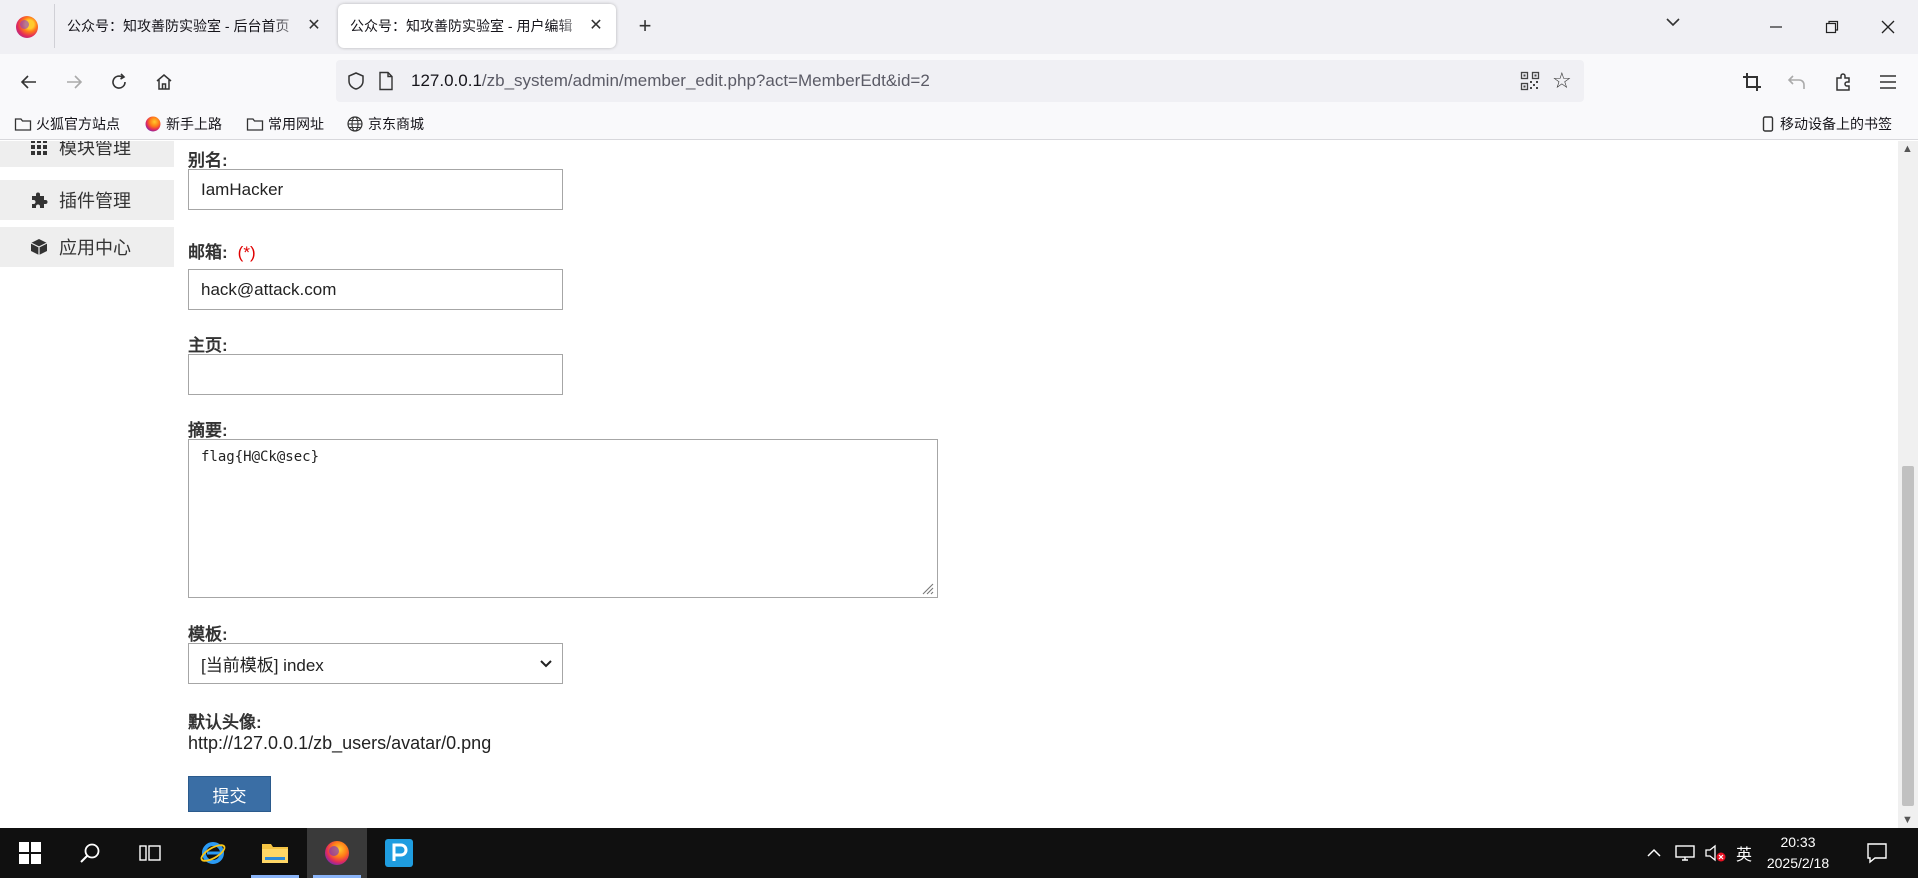  Describe the element at coordinates (927, 588) in the screenshot. I see `resize-grip-icon` at that location.